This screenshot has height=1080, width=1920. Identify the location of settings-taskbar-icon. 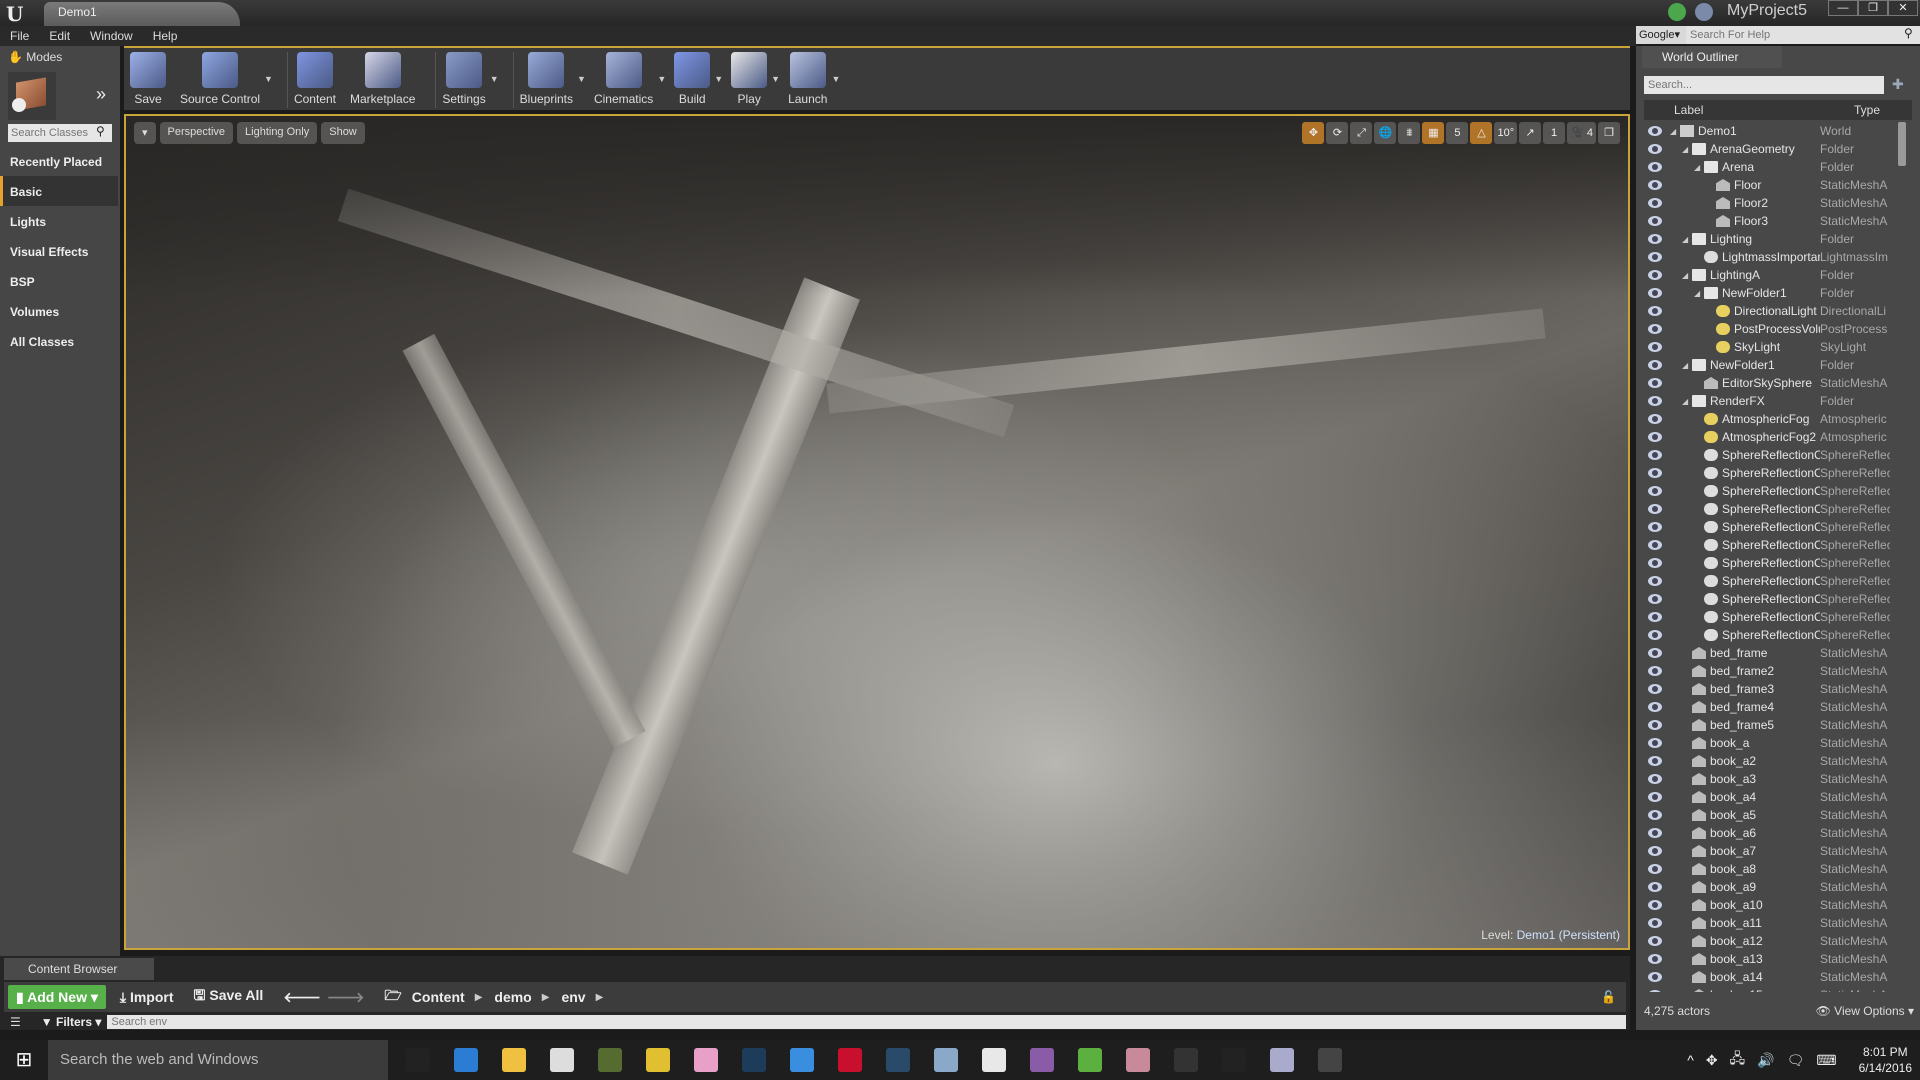
(1234, 1060).